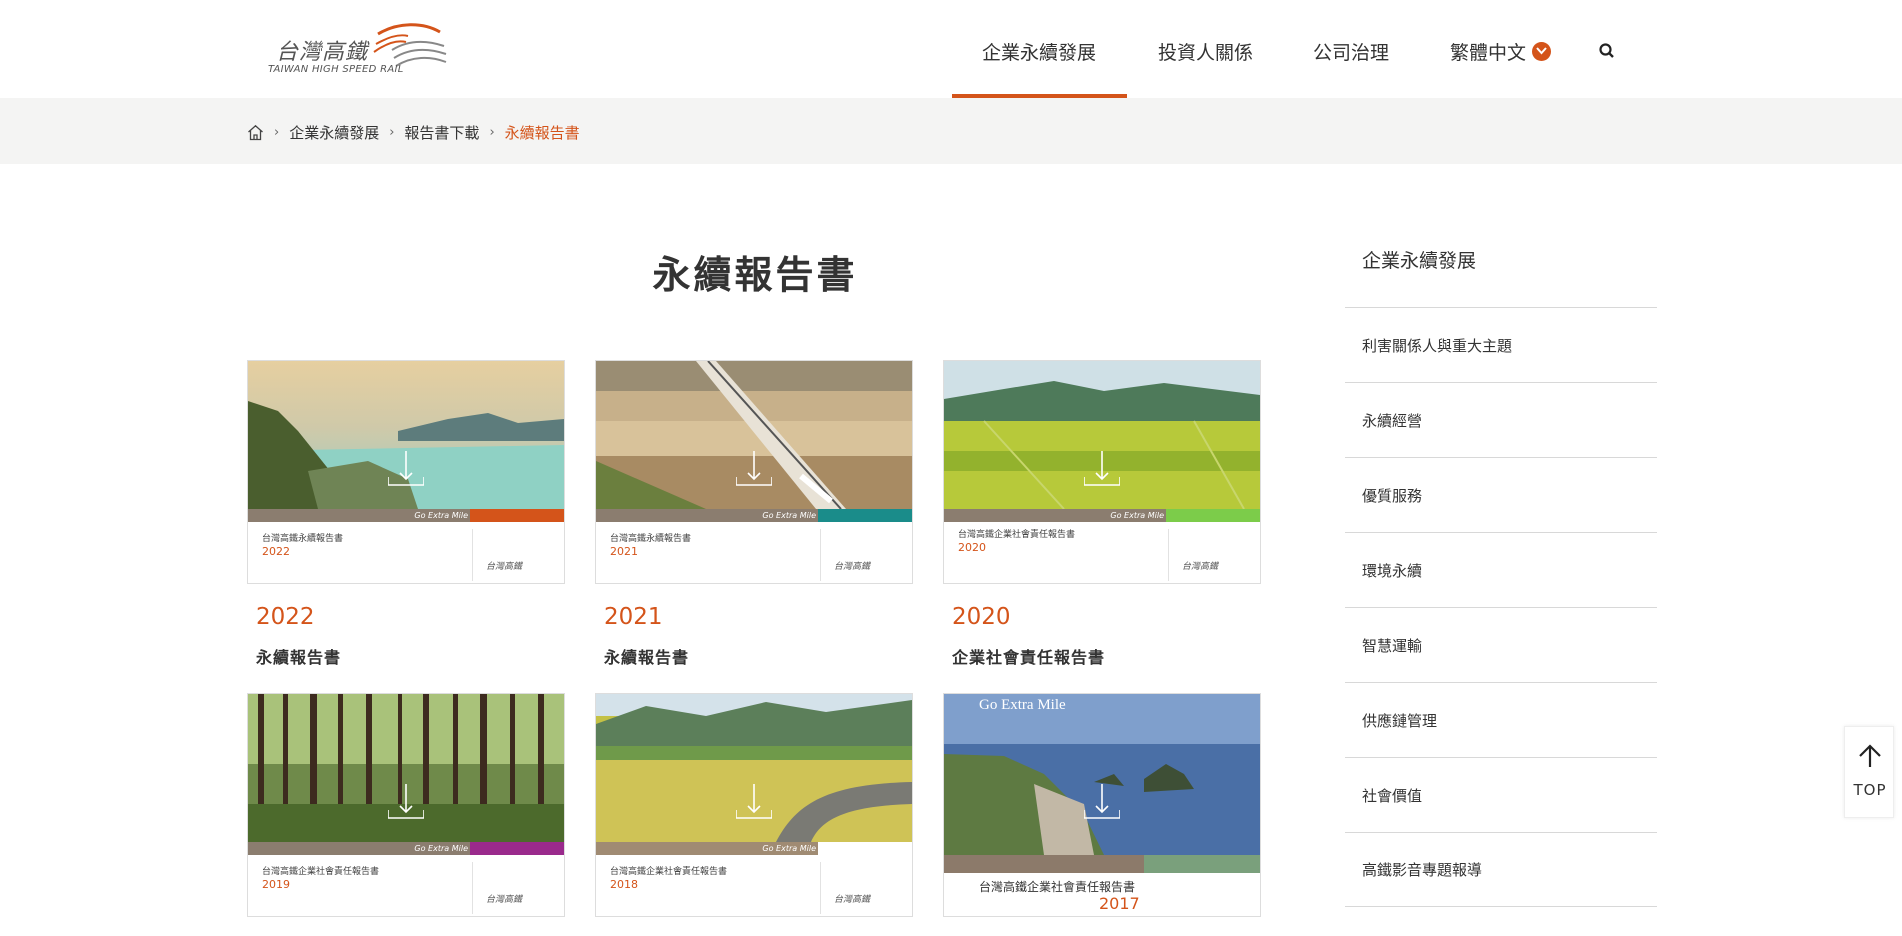 The width and height of the screenshot is (1902, 936). Describe the element at coordinates (624, 551) in the screenshot. I see `cover-year: 2021` at that location.